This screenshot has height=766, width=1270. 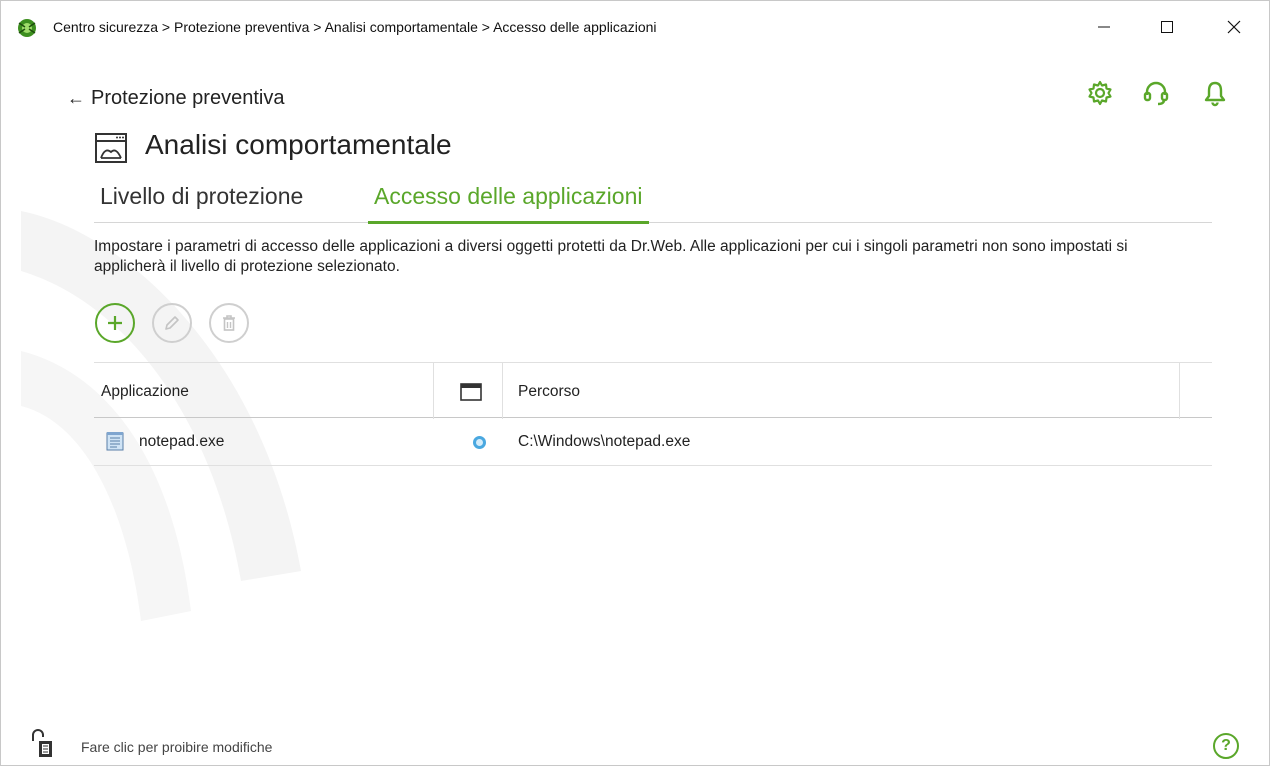 I want to click on add-button, so click(x=115, y=323).